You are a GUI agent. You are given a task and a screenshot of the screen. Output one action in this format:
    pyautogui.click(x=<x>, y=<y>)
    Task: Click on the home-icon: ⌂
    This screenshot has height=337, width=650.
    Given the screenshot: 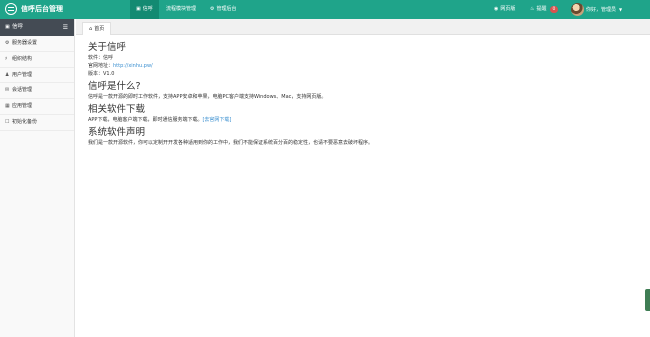 What is the action you would take?
    pyautogui.click(x=91, y=29)
    